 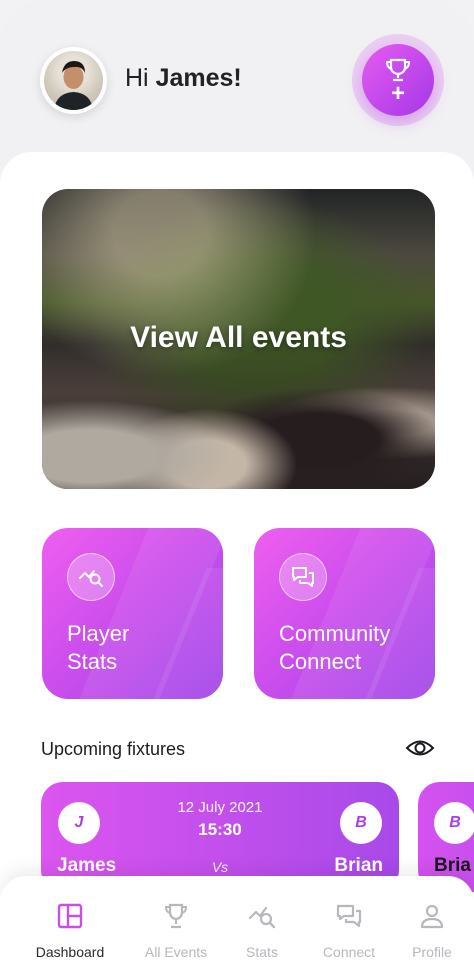 I want to click on team-badge: B, so click(x=454, y=823).